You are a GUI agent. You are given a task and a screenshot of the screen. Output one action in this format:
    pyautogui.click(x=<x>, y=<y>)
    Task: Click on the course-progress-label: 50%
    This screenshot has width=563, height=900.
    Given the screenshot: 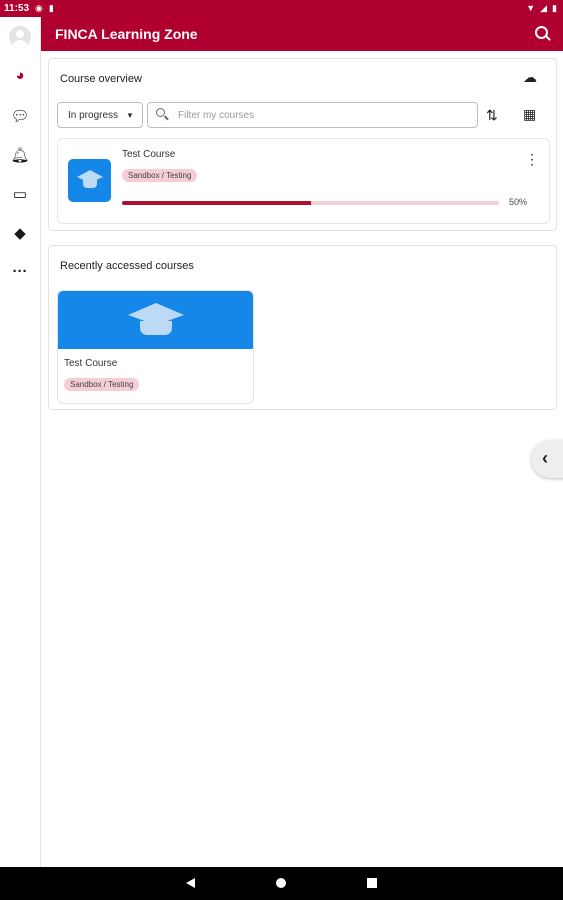 What is the action you would take?
    pyautogui.click(x=518, y=202)
    